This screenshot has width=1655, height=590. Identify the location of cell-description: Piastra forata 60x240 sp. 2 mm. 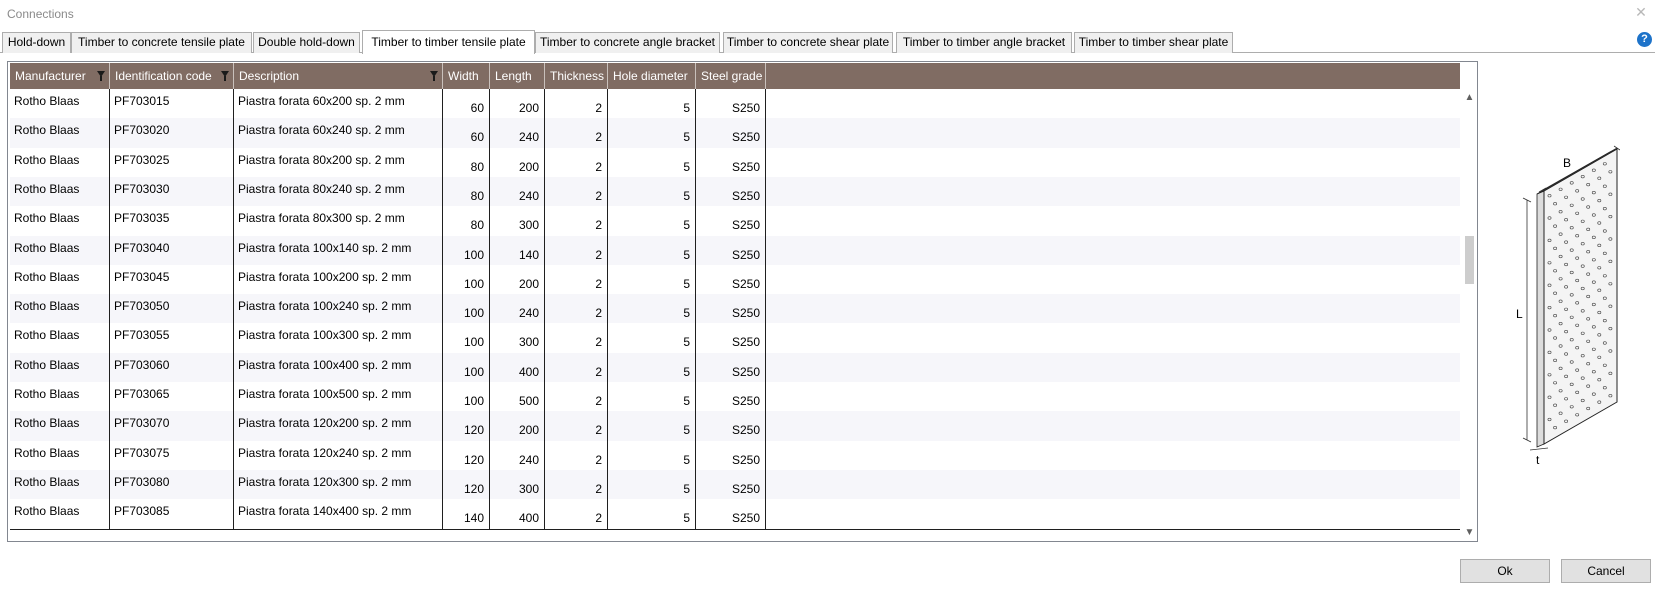
(338, 133).